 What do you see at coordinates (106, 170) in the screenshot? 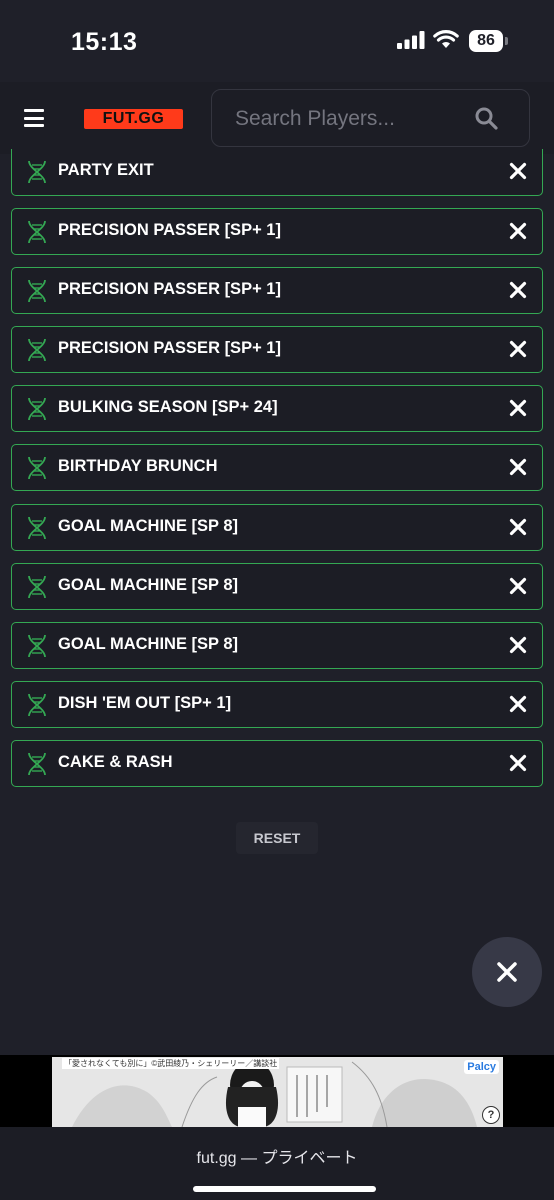
I see `filter-item-label: PARTY EXIT` at bounding box center [106, 170].